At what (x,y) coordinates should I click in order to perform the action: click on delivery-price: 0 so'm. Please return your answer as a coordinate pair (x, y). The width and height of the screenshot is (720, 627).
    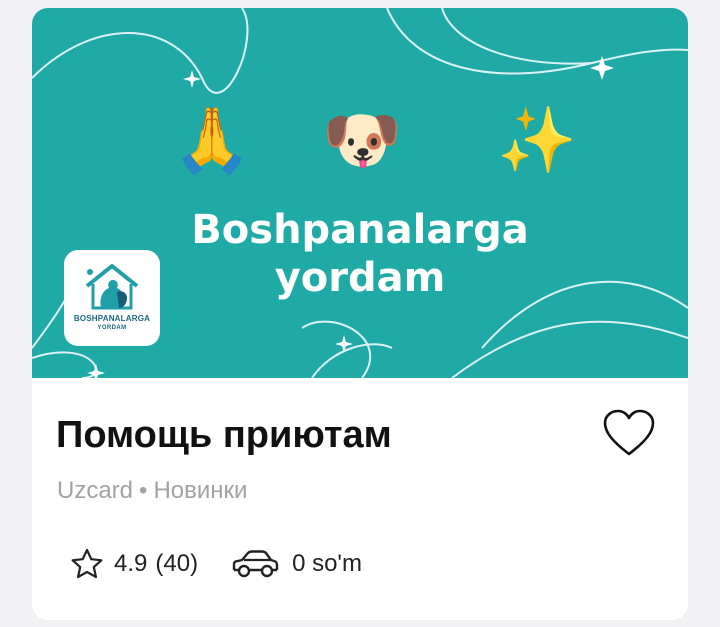
    Looking at the image, I should click on (327, 563).